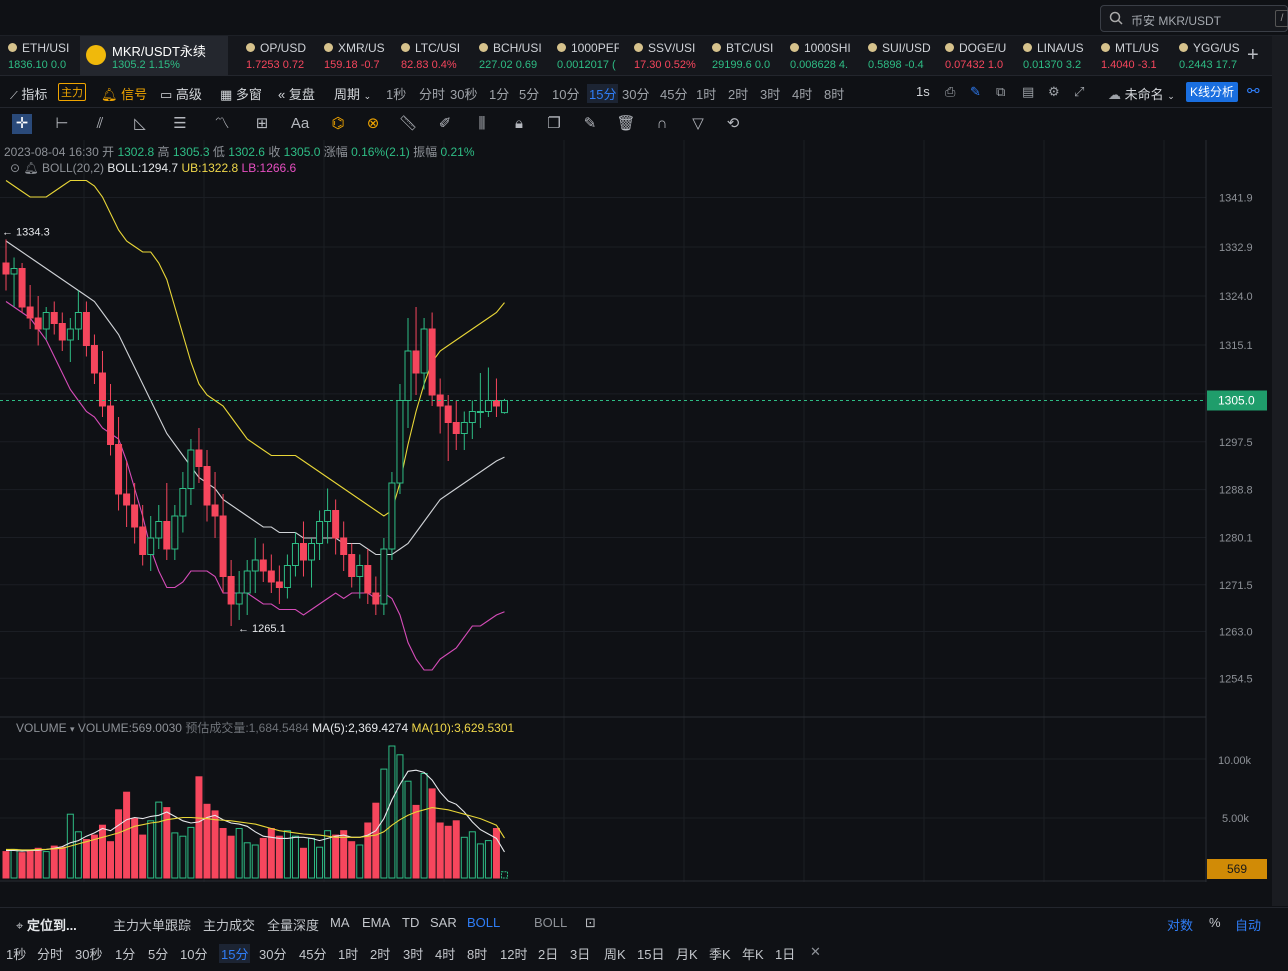  Describe the element at coordinates (124, 93) in the screenshot. I see `signal-button: 🔔︎ 信号` at that location.